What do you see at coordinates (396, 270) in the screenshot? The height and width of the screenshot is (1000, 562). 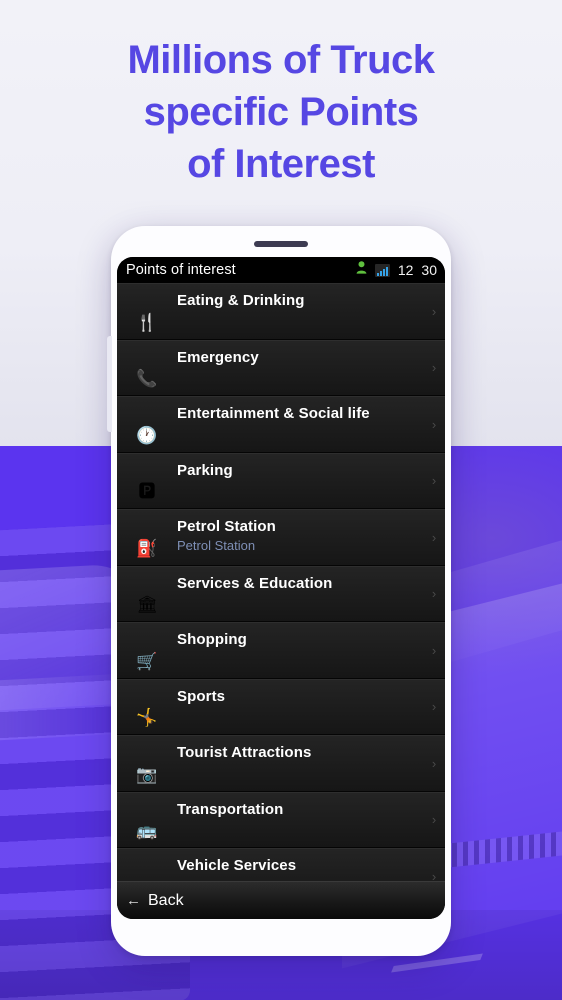 I see `status-indicators: 12 30` at bounding box center [396, 270].